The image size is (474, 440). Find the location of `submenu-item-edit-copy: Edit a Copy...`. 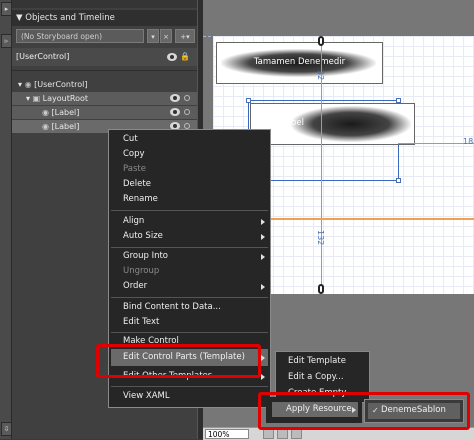

submenu-item-edit-copy: Edit a Copy... is located at coordinates (316, 377).